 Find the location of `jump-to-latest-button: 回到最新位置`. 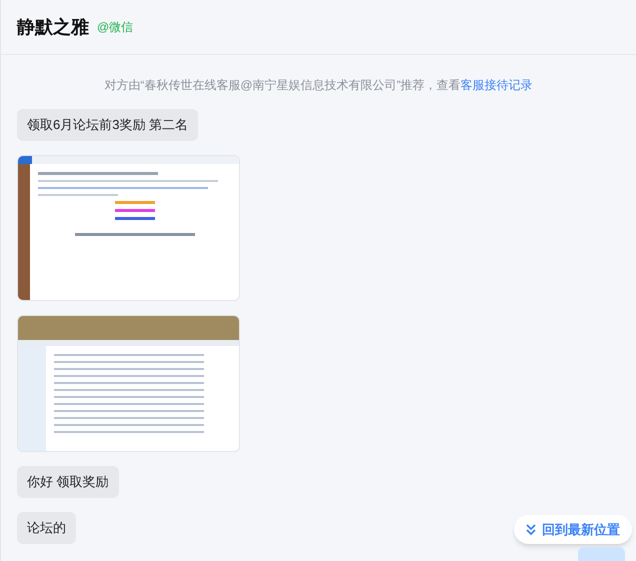

jump-to-latest-button: 回到最新位置 is located at coordinates (573, 529).